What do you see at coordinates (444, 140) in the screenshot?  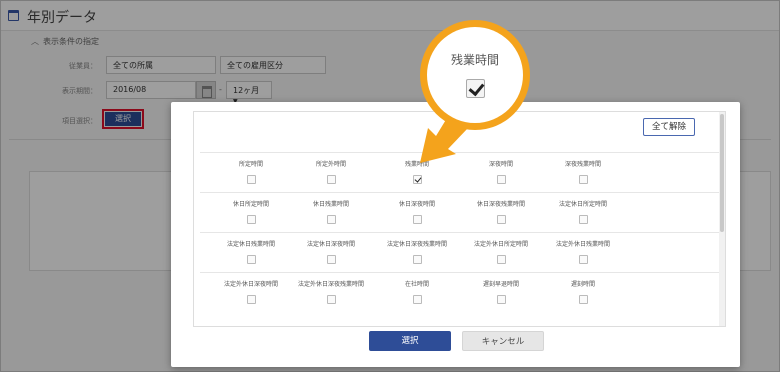 I see `pointer-arrow-icon` at bounding box center [444, 140].